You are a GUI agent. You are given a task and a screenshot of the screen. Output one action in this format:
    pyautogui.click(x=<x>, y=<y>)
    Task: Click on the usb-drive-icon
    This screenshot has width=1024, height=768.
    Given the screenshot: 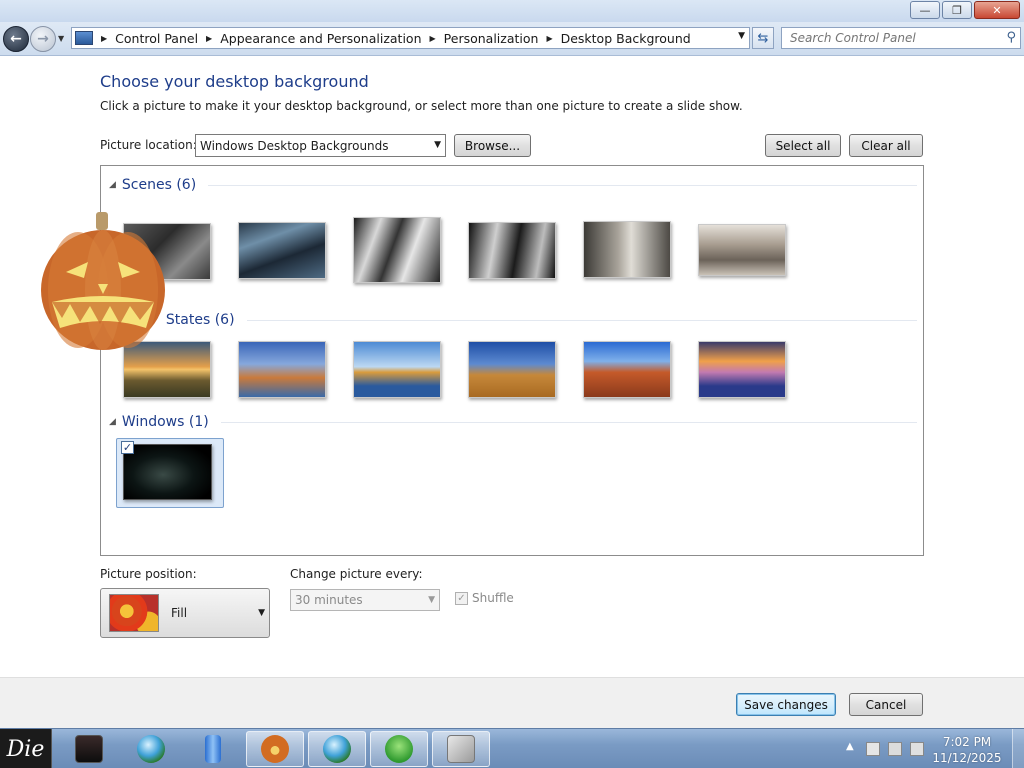 What is the action you would take?
    pyautogui.click(x=213, y=749)
    